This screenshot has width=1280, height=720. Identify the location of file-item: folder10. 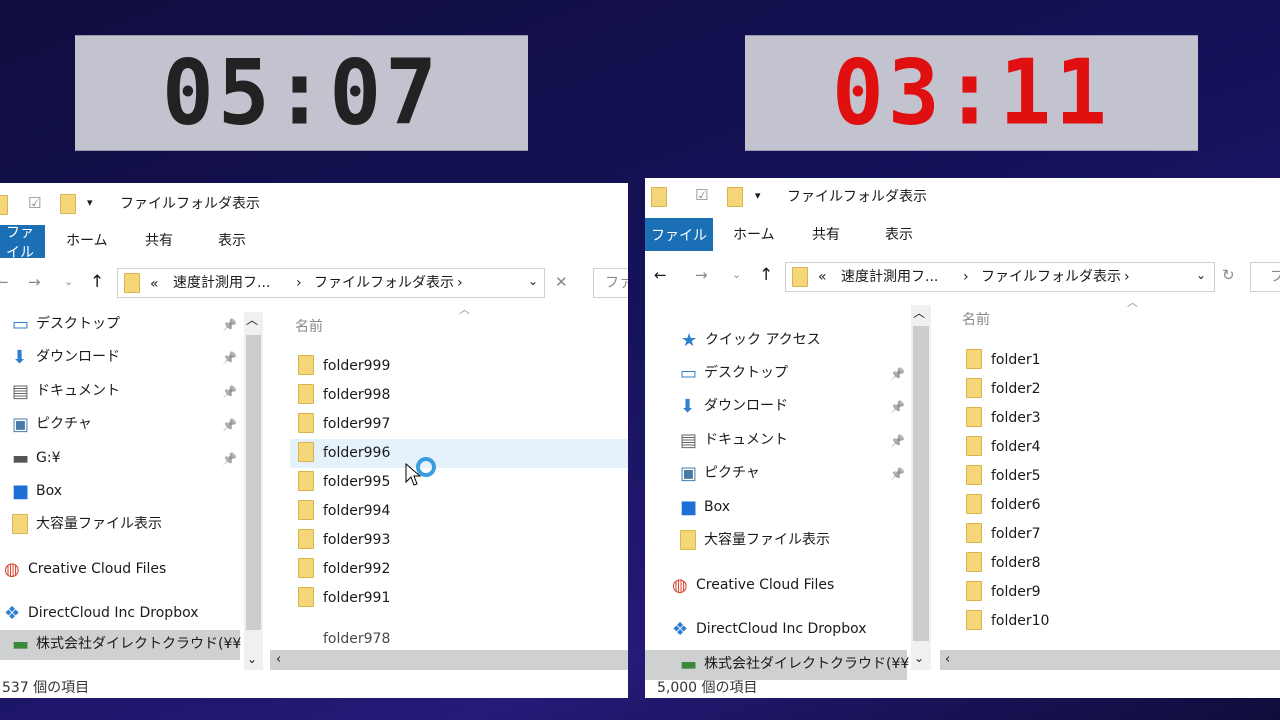
(1020, 621).